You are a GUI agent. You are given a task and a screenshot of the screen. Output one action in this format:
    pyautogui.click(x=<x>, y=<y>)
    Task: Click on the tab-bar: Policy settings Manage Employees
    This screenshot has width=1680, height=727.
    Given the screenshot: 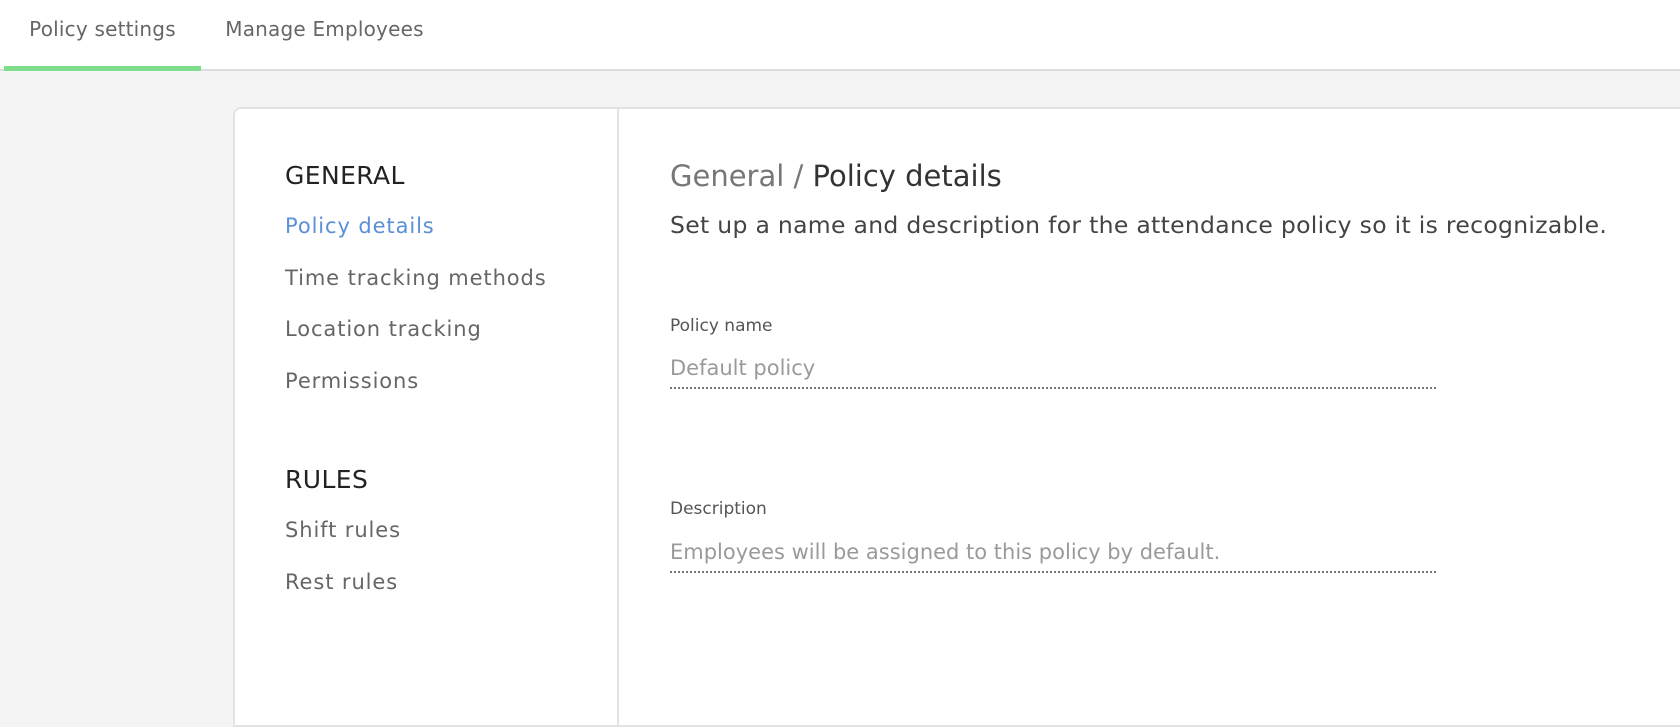 What is the action you would take?
    pyautogui.click(x=840, y=35)
    